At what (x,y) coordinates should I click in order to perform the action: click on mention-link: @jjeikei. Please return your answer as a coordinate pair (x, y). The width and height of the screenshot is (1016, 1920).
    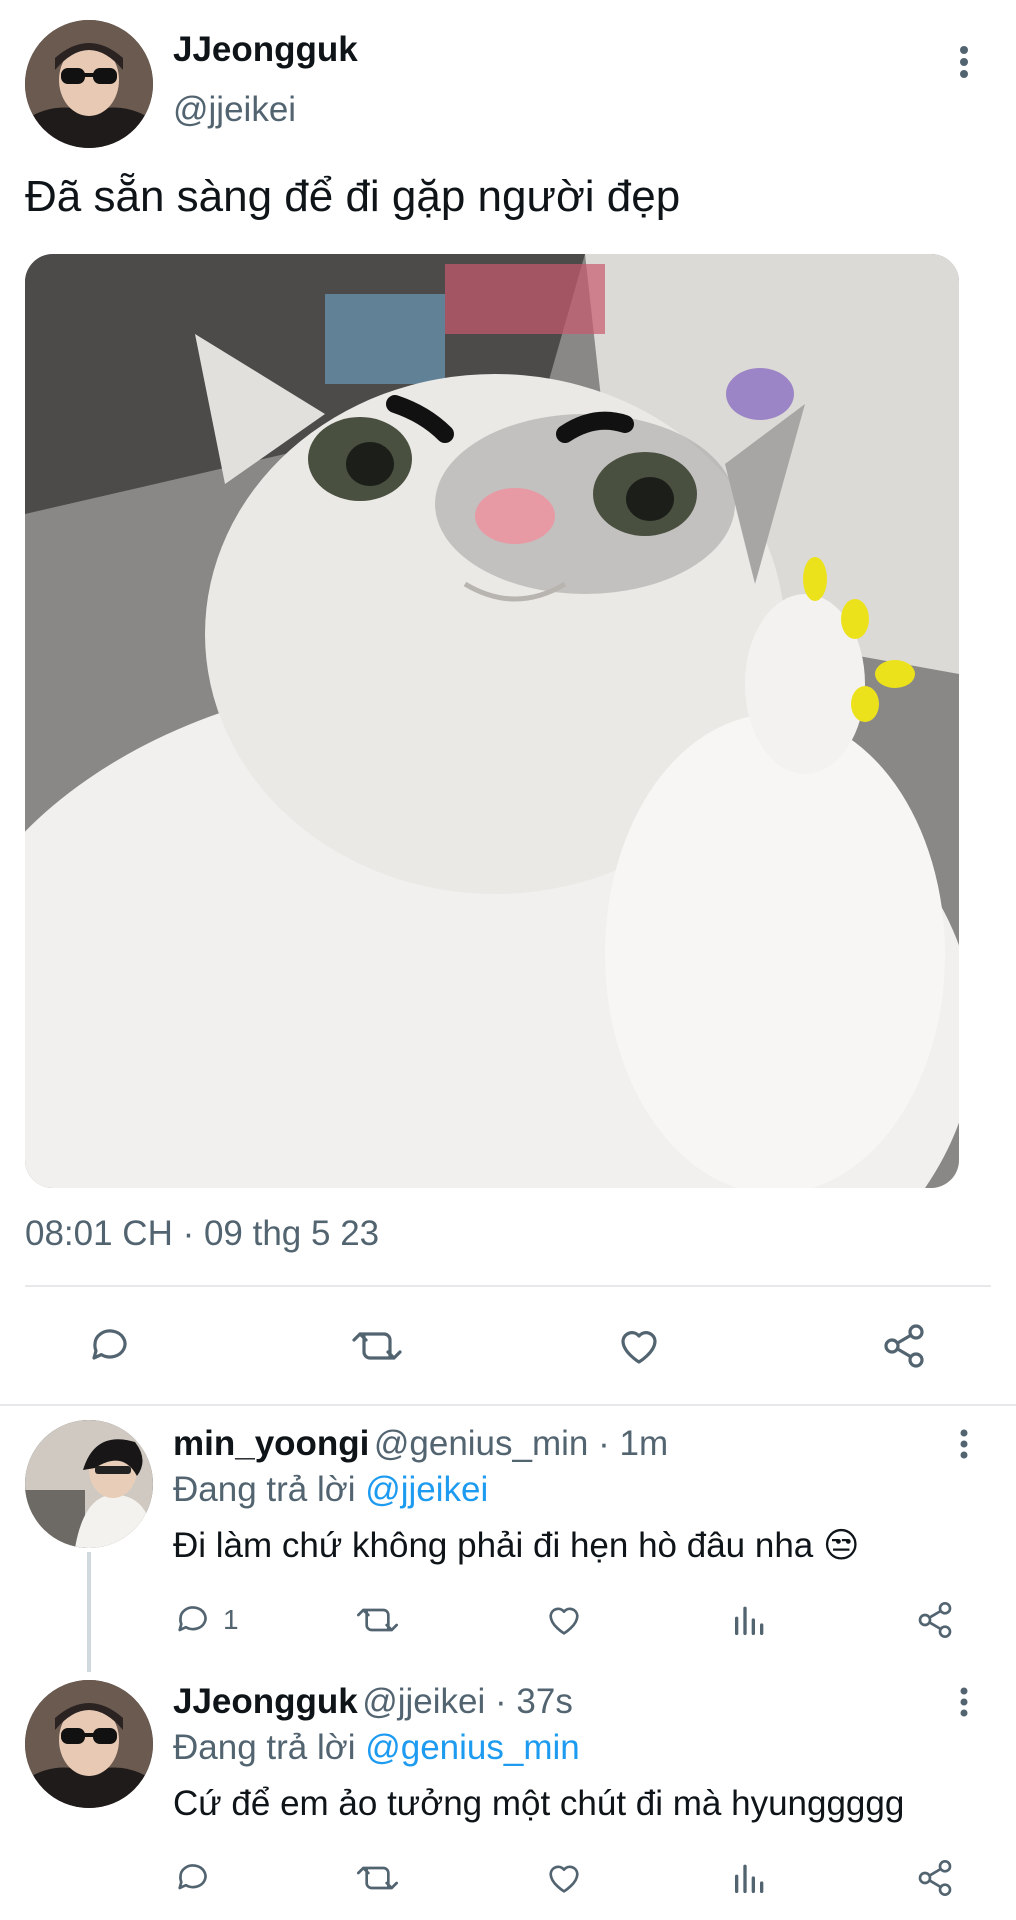
    Looking at the image, I should click on (426, 1489).